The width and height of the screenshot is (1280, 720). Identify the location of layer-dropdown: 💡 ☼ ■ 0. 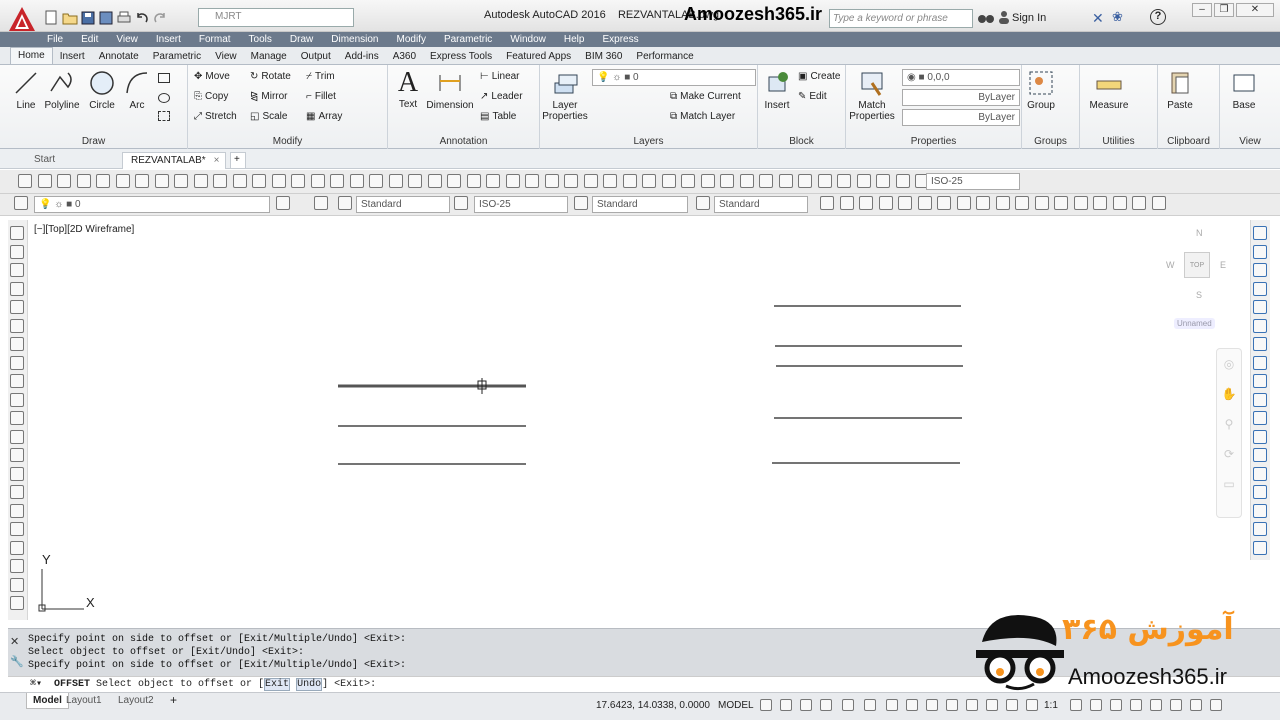
(674, 77).